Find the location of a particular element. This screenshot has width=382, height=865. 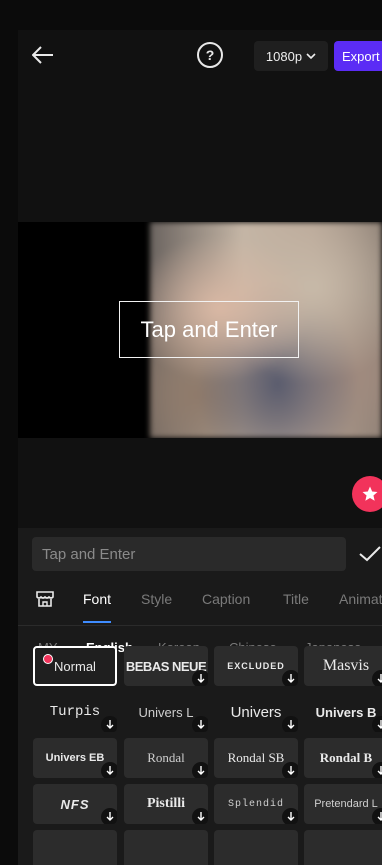

font-label: Rondal B is located at coordinates (346, 757).